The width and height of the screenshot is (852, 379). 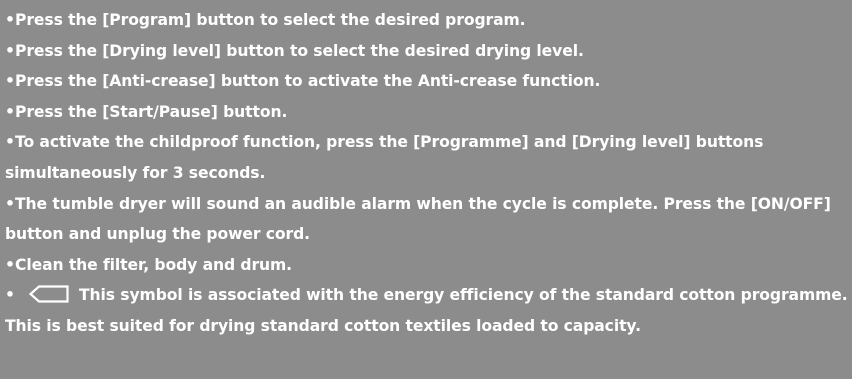 I want to click on instruction-clean: •Clean the filter, body and drum., so click(x=426, y=265).